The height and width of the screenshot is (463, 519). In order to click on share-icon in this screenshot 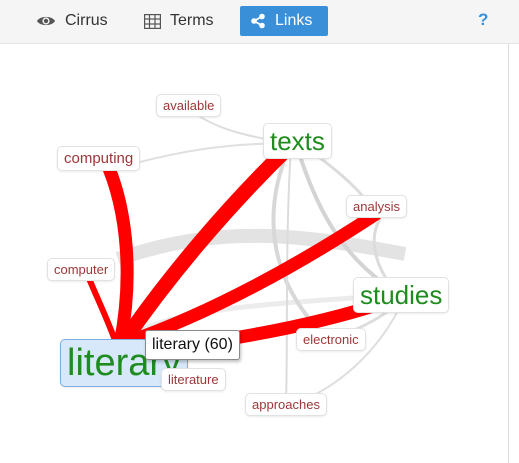, I will do `click(258, 21)`.